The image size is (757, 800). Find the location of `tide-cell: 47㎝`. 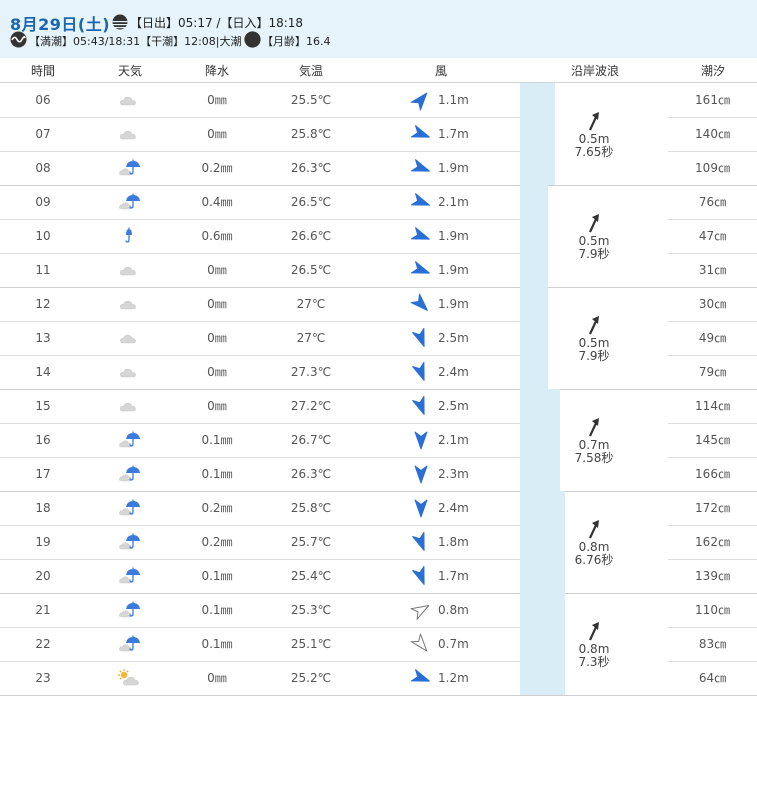

tide-cell: 47㎝ is located at coordinates (712, 236).